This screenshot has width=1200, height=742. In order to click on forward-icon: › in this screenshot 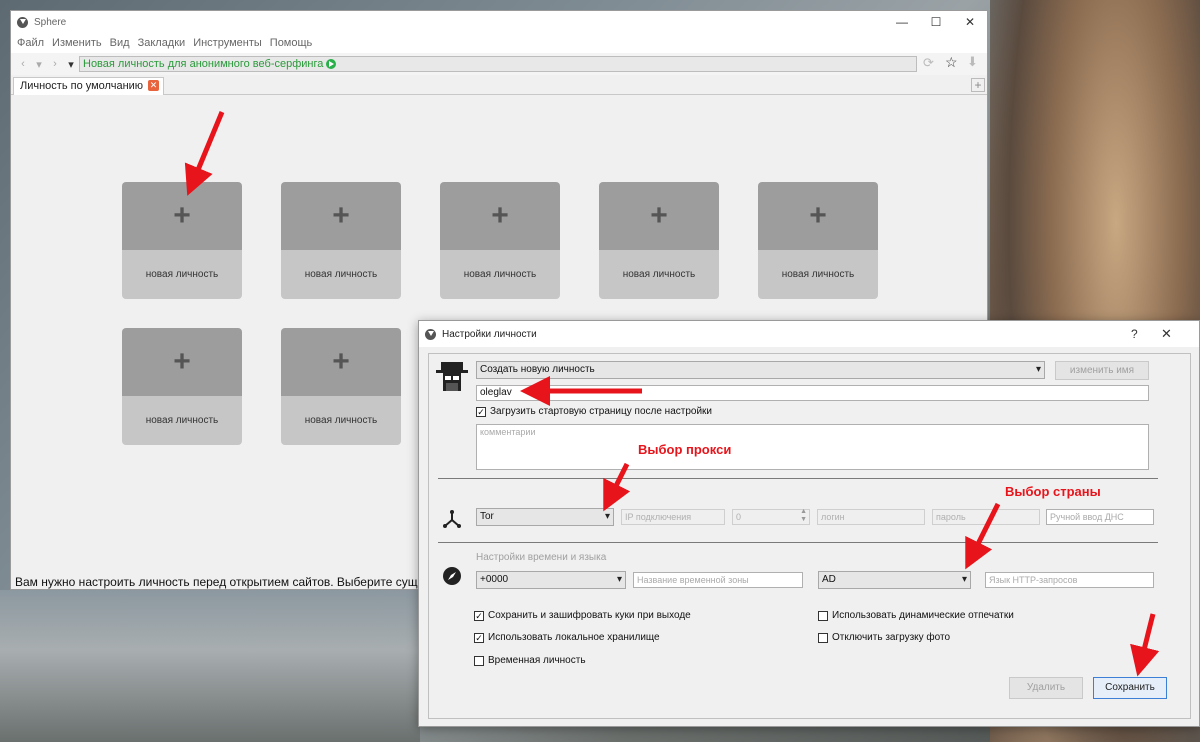, I will do `click(55, 64)`.